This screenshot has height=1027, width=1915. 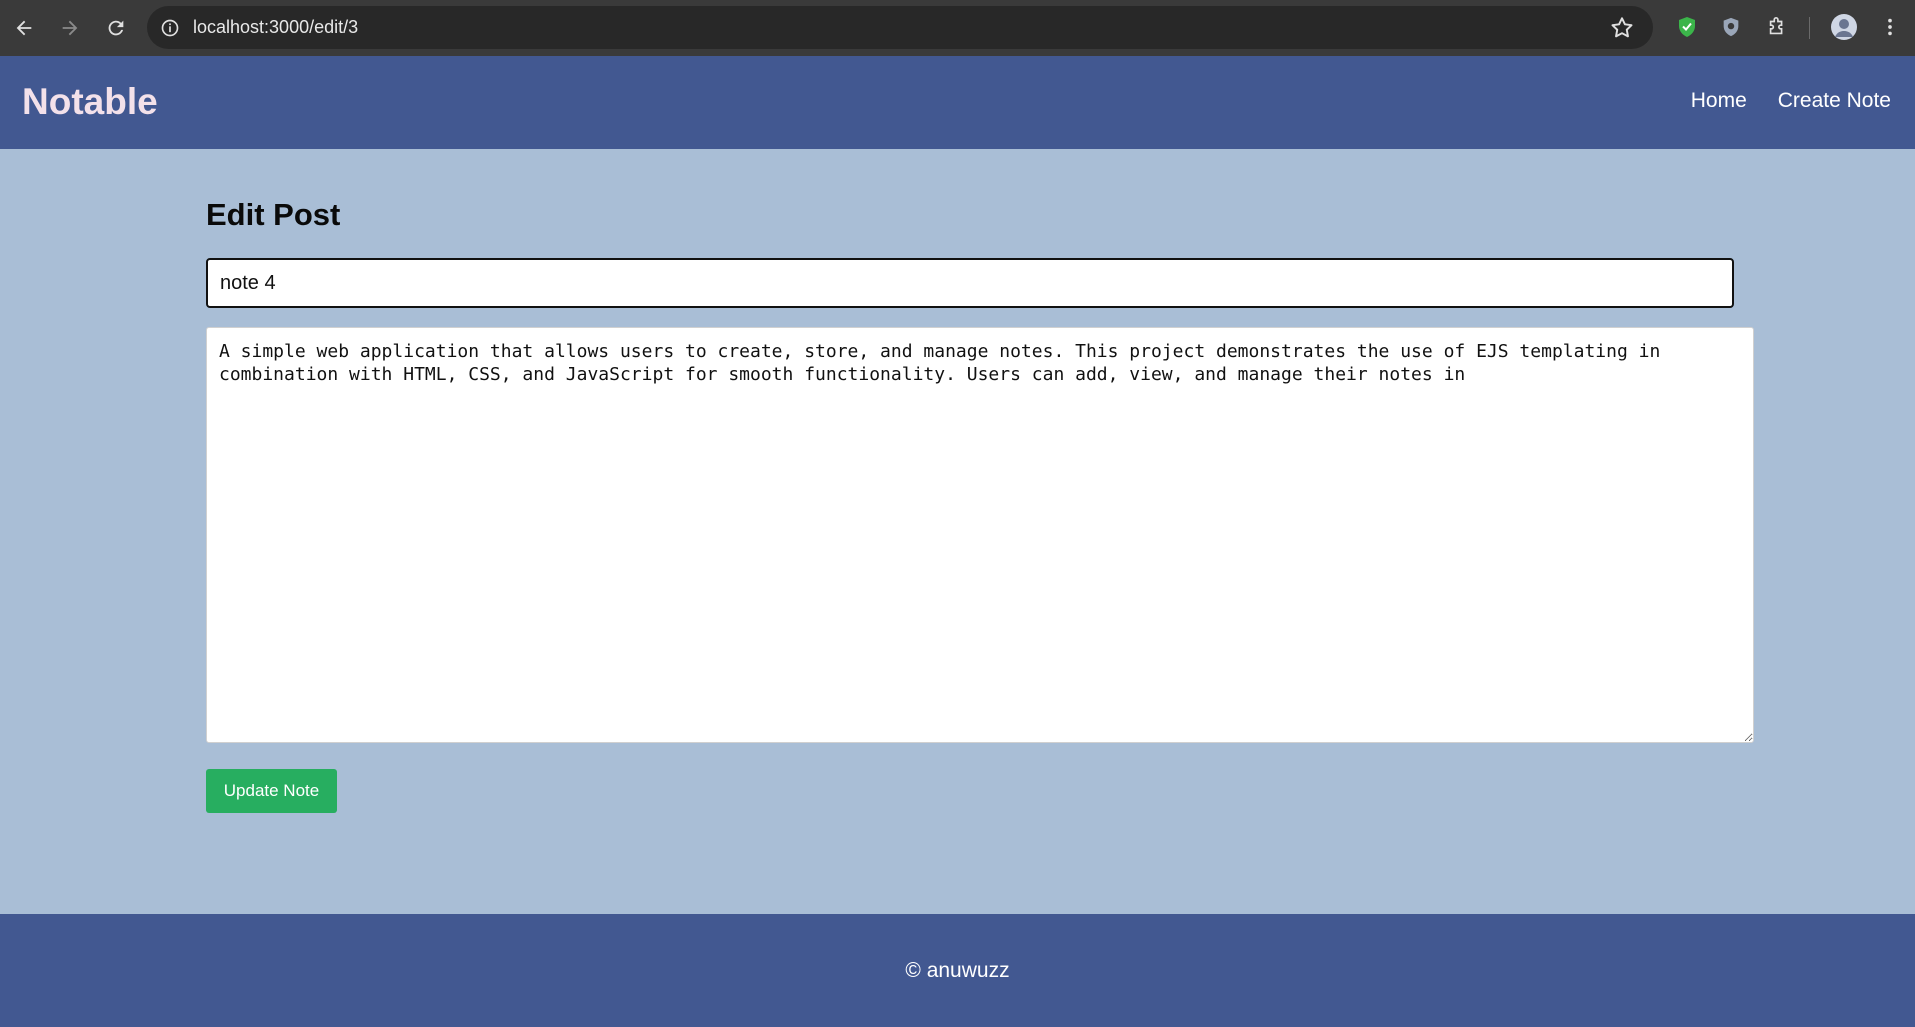 I want to click on extensions-puzzle-icon, so click(x=1777, y=27).